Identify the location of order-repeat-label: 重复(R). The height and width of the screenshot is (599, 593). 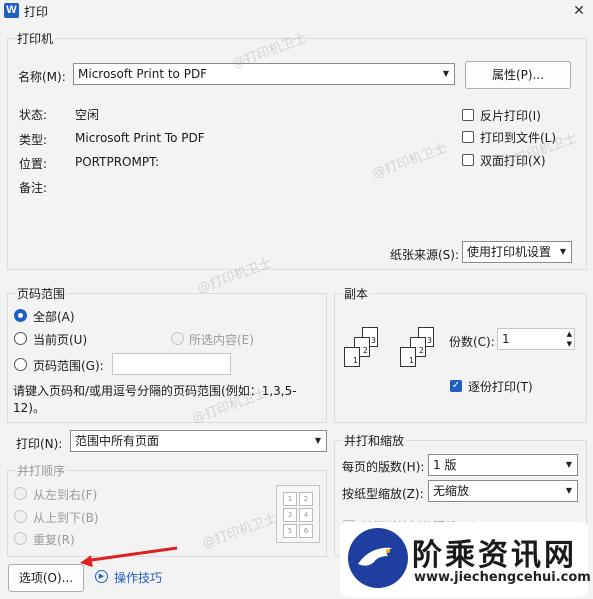
(54, 540).